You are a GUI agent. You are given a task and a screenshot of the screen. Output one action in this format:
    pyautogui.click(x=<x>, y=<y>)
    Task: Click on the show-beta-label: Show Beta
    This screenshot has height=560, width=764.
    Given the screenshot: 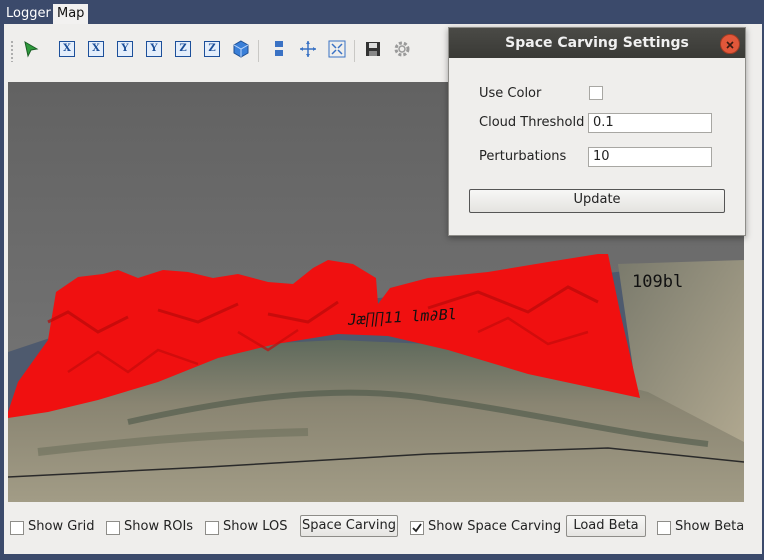 What is the action you would take?
    pyautogui.click(x=710, y=526)
    